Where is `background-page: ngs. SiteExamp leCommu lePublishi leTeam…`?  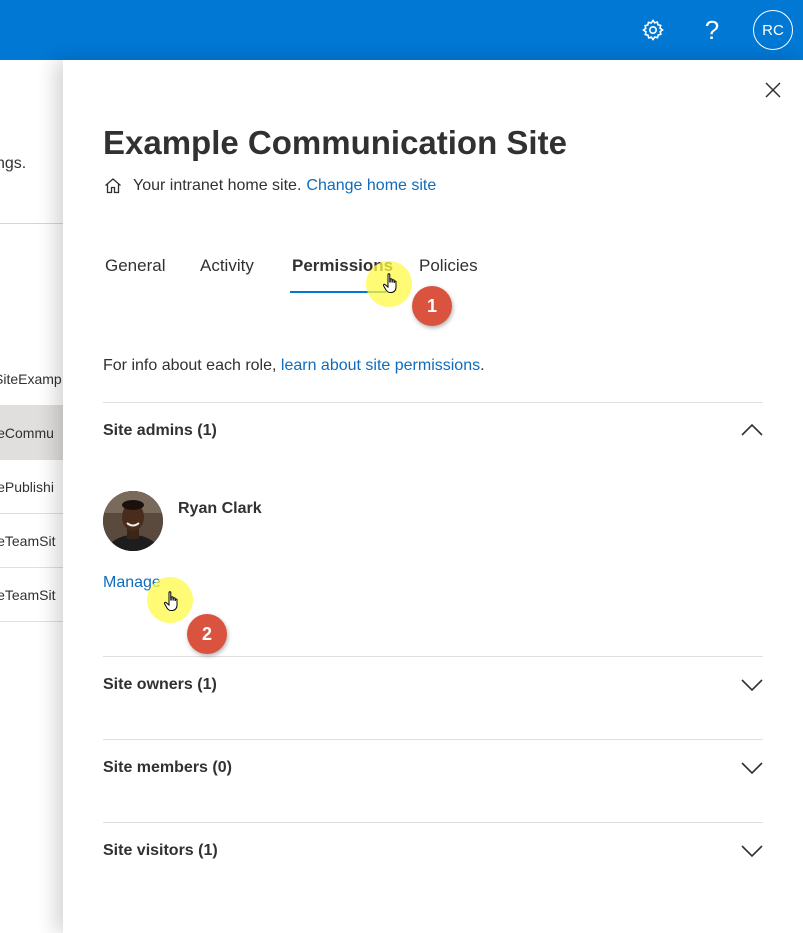
background-page: ngs. SiteExamp leCommu lePublishi leTeam… is located at coordinates (35, 496).